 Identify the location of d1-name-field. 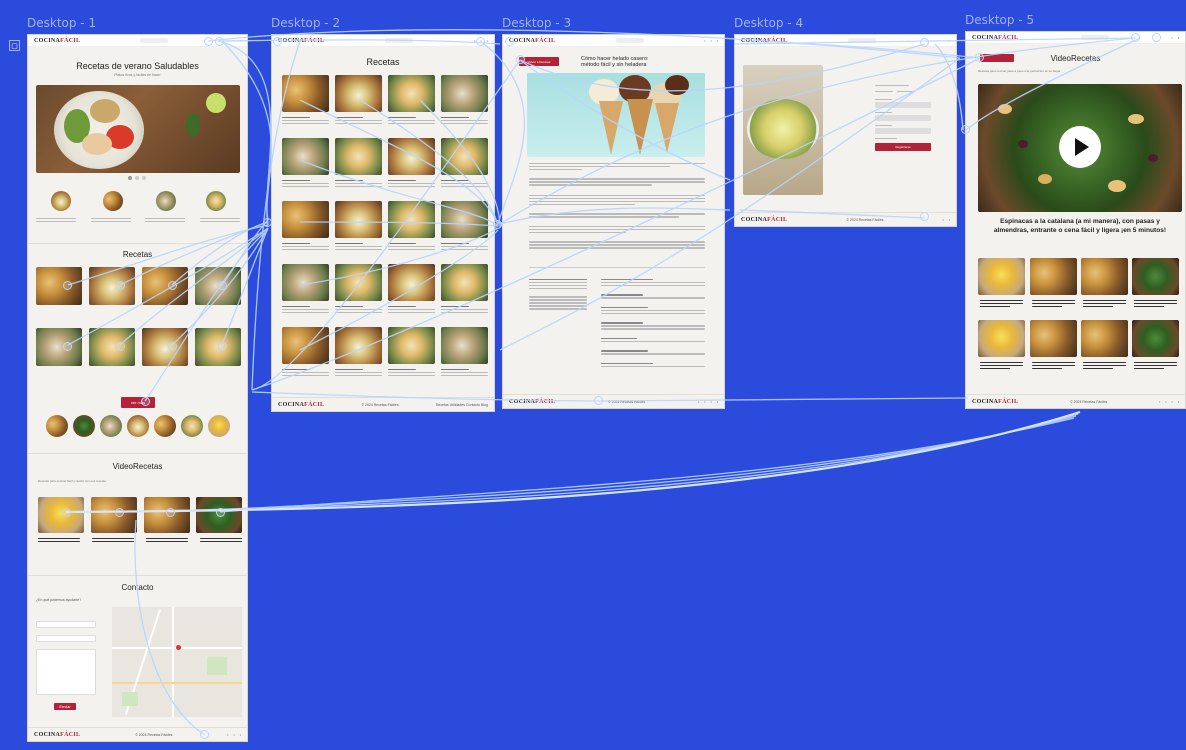
(66, 624).